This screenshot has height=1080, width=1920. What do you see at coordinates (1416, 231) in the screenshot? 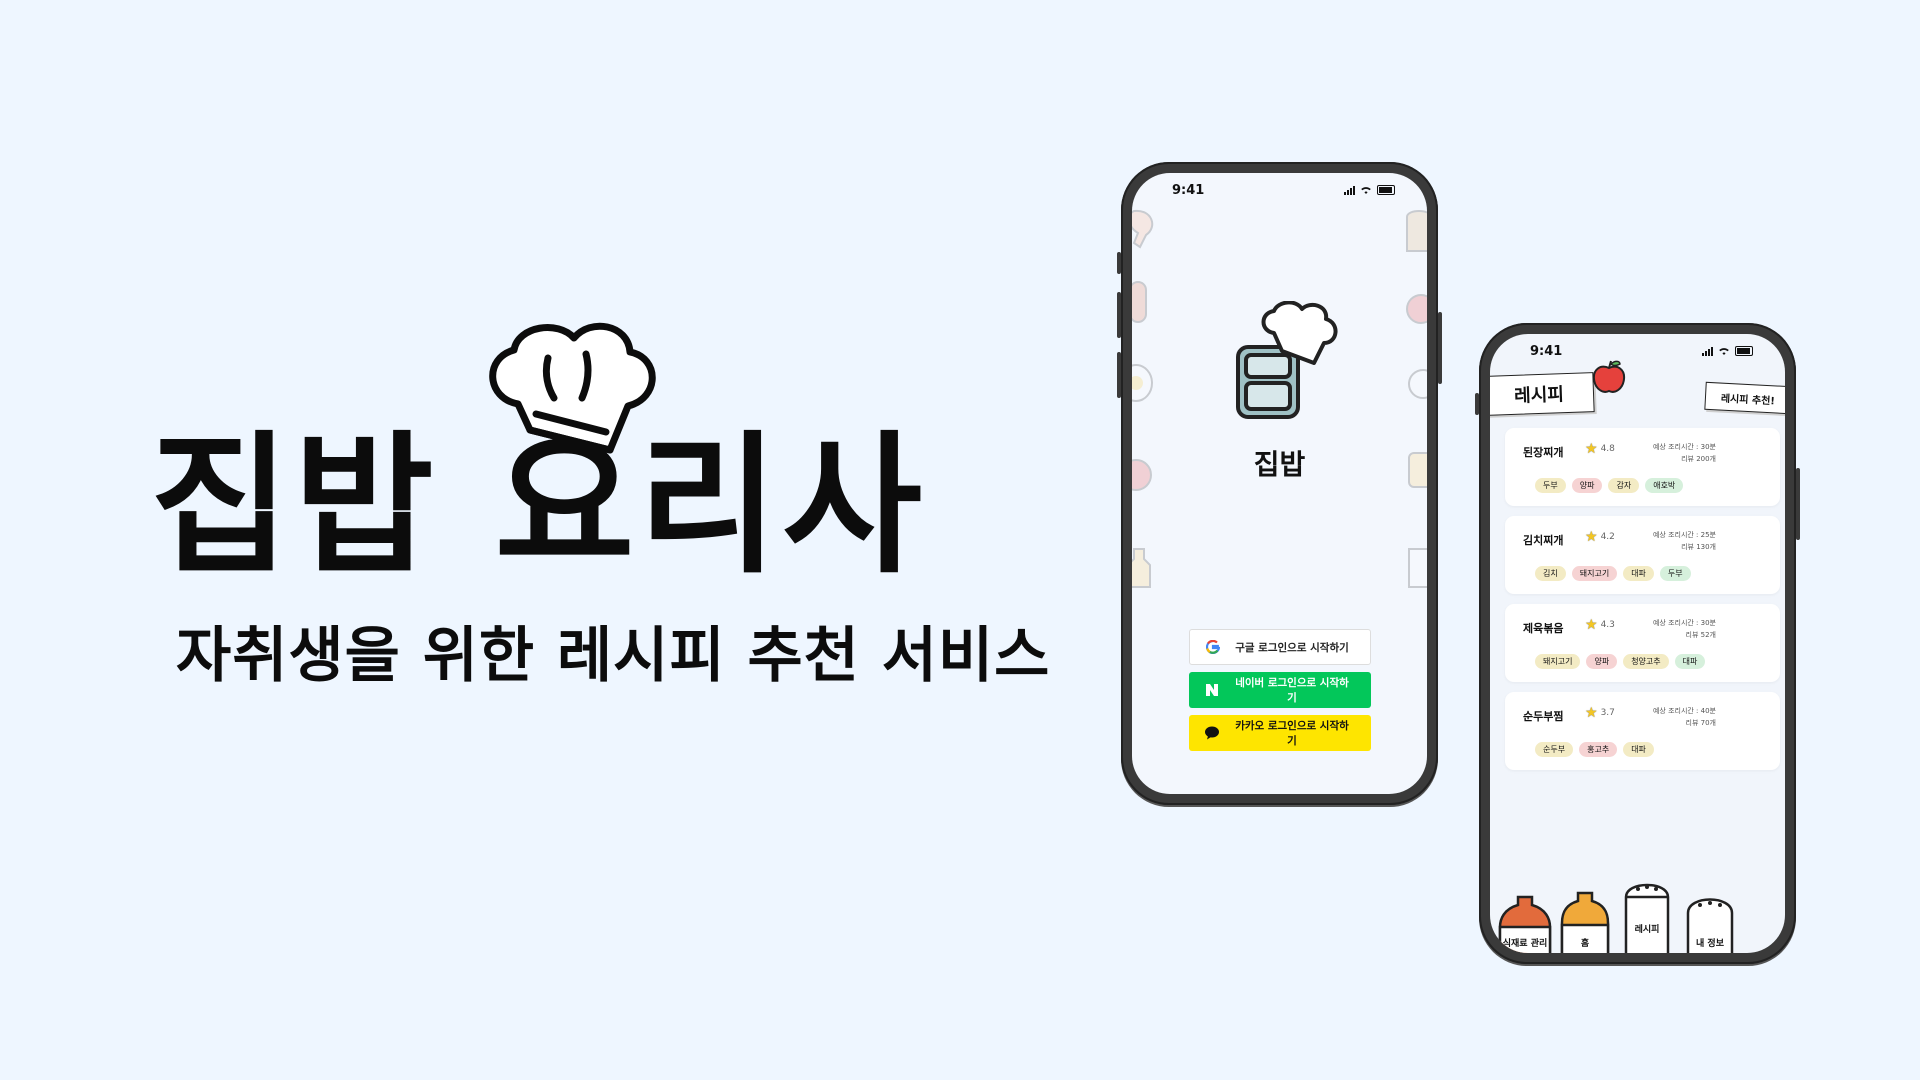
I see `bread-doodle-icon` at bounding box center [1416, 231].